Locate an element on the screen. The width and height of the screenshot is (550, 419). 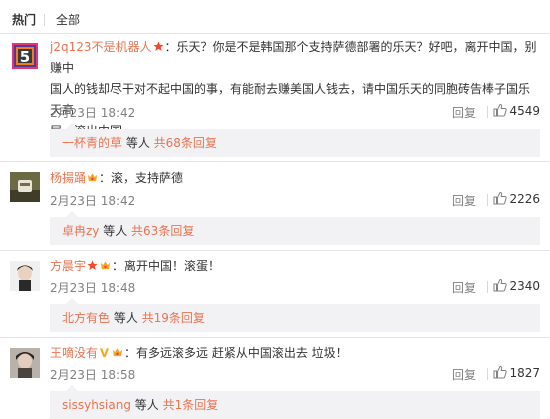
sub-reply-count: 共1条回复 is located at coordinates (191, 405).